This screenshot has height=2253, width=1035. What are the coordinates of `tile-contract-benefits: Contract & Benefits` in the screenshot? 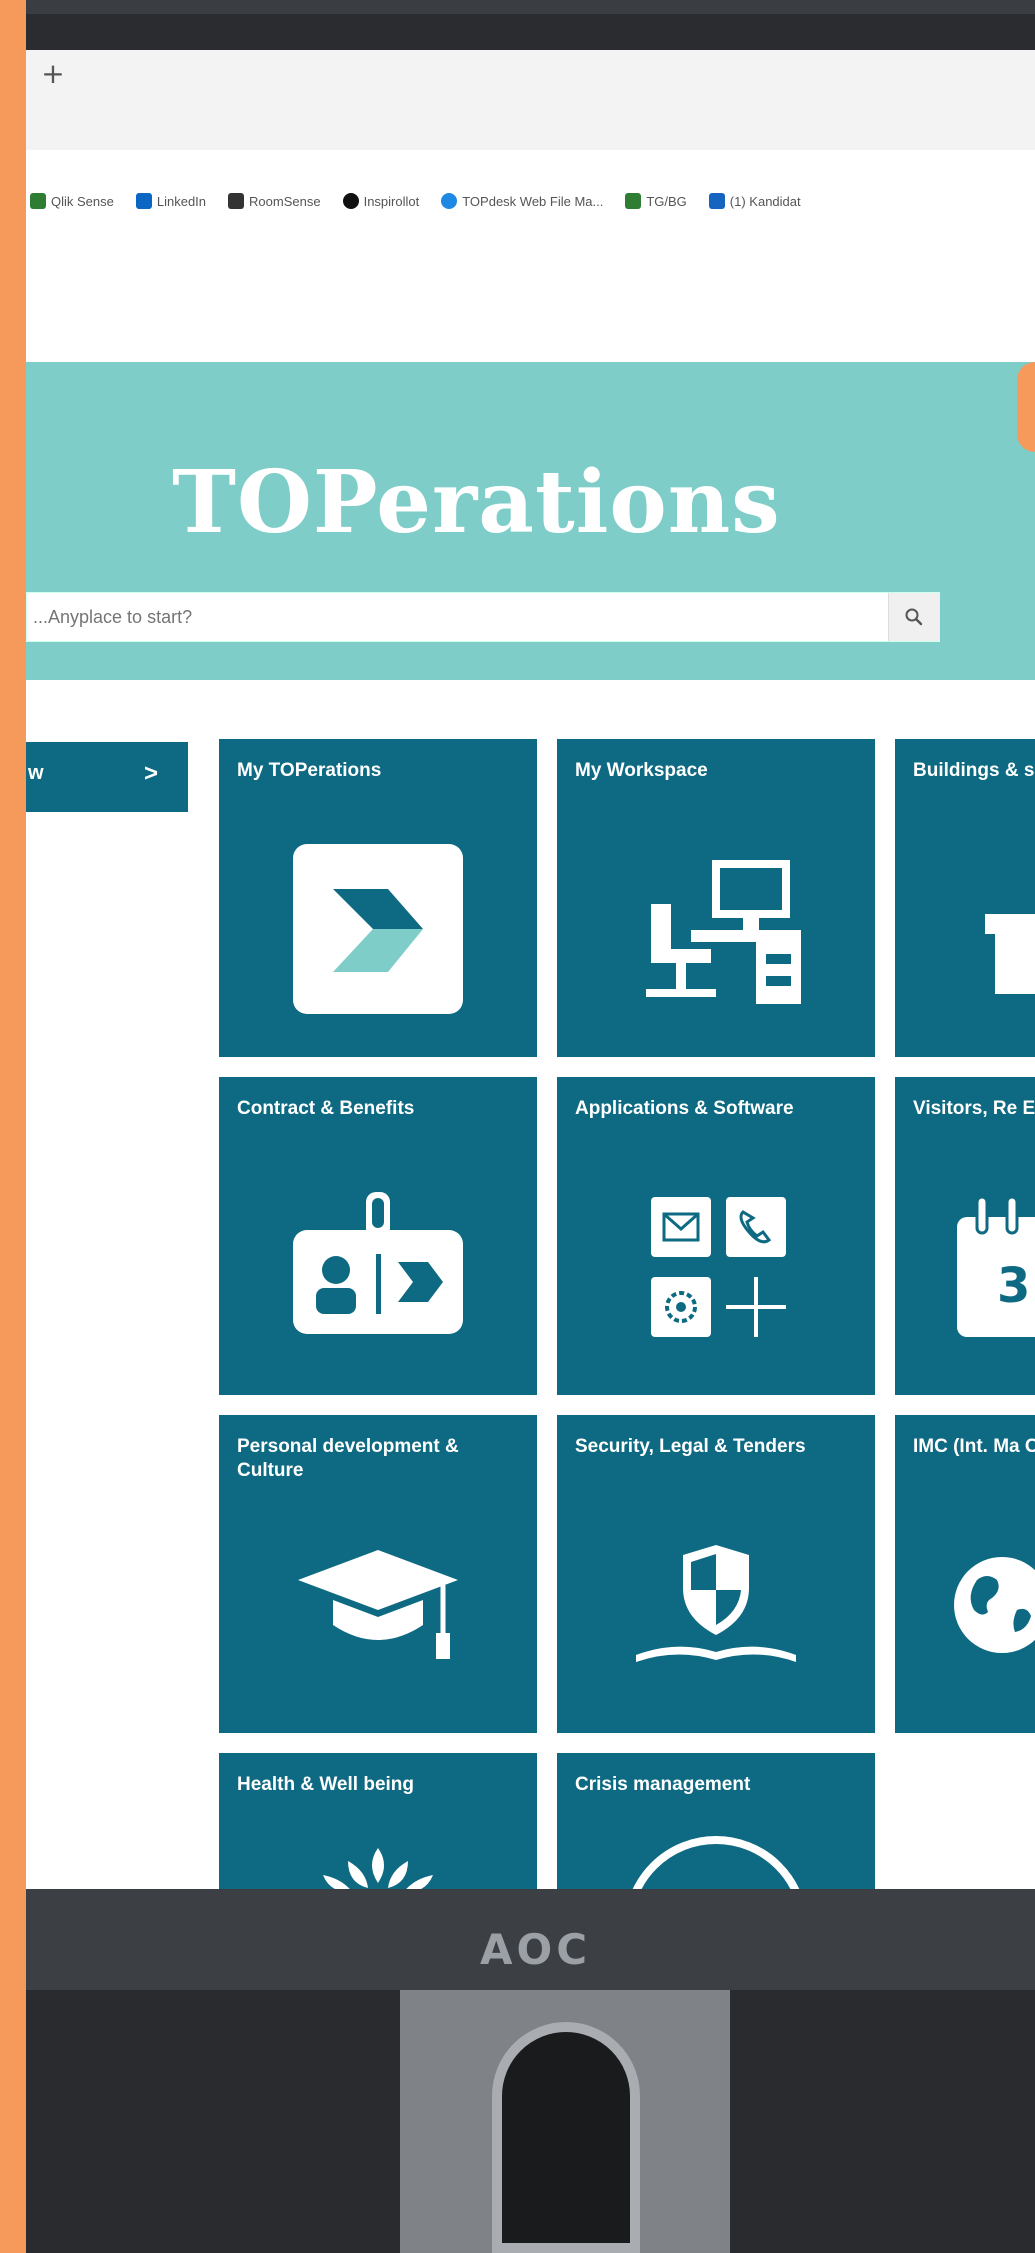 It's located at (378, 1236).